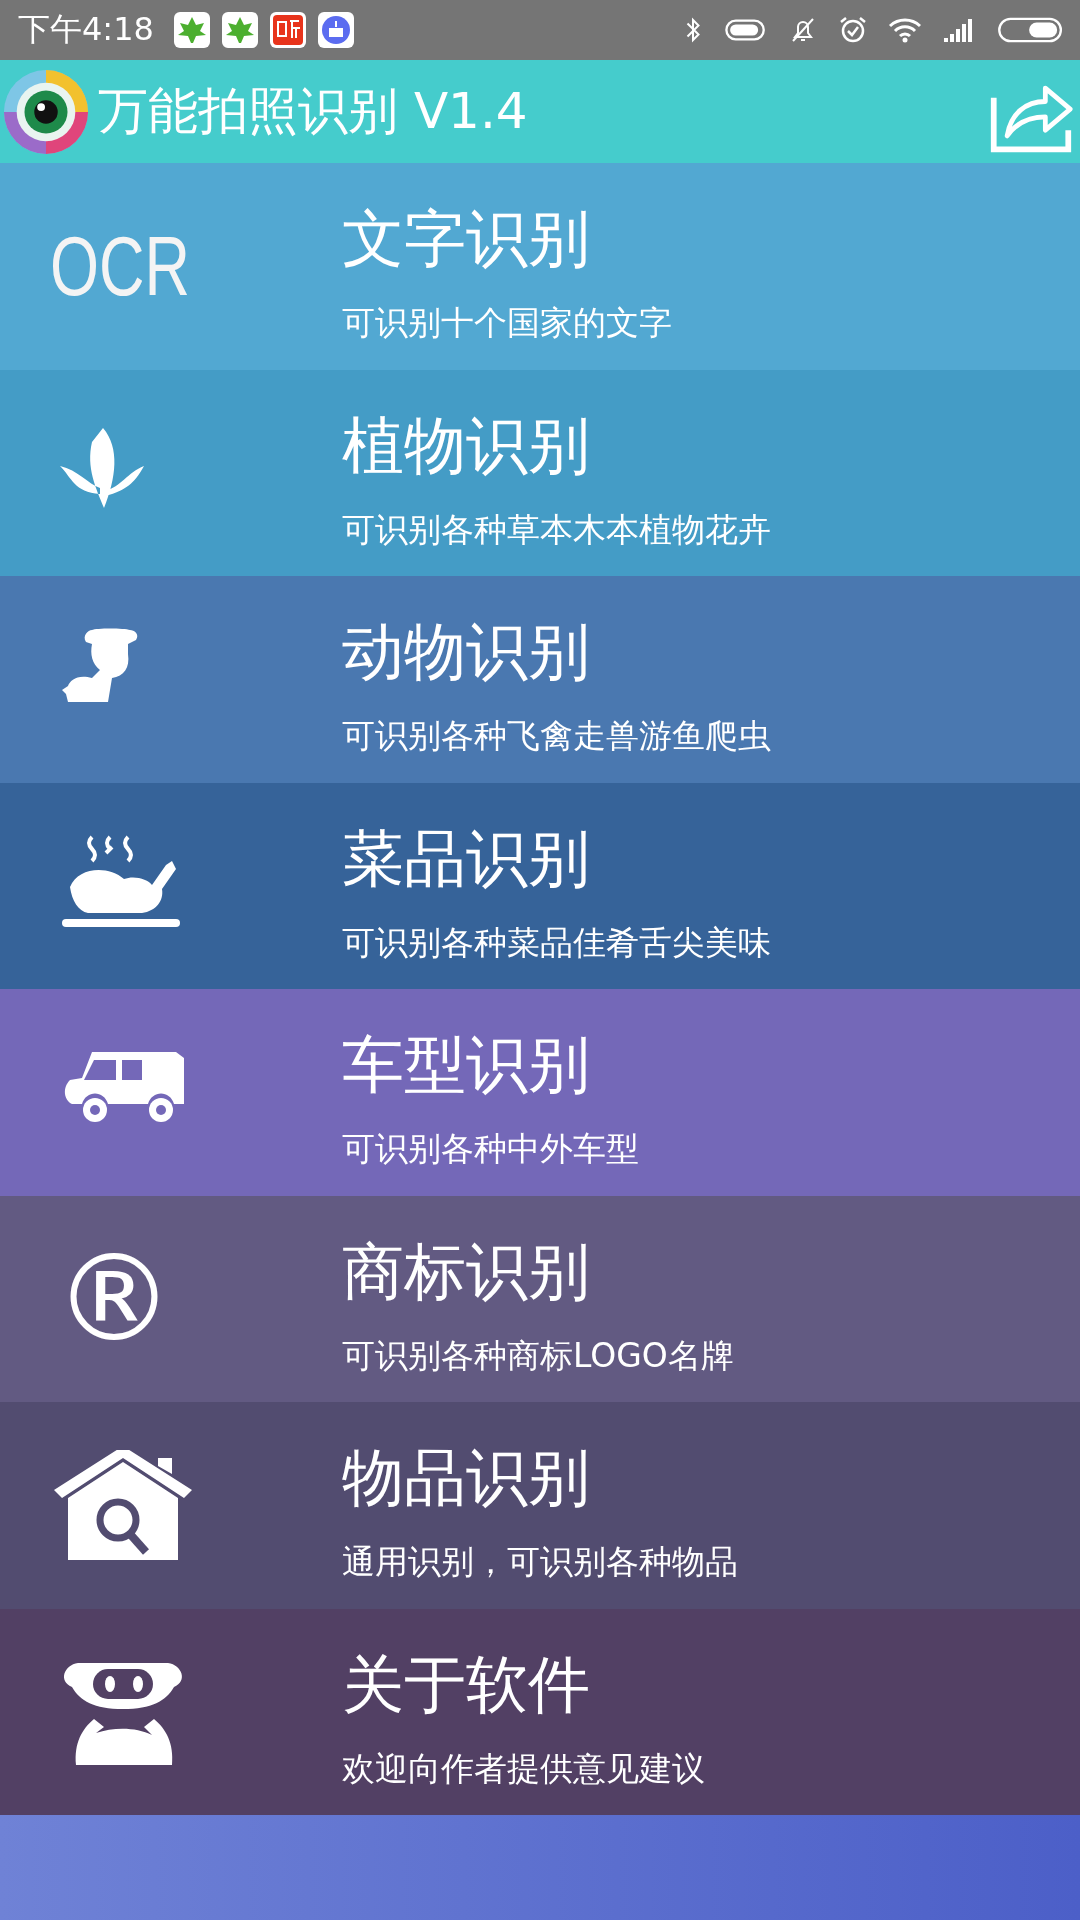 This screenshot has height=1920, width=1080. I want to click on menu-item: ® 商标识别 可识别各种商标LOGO名牌, so click(540, 1298).